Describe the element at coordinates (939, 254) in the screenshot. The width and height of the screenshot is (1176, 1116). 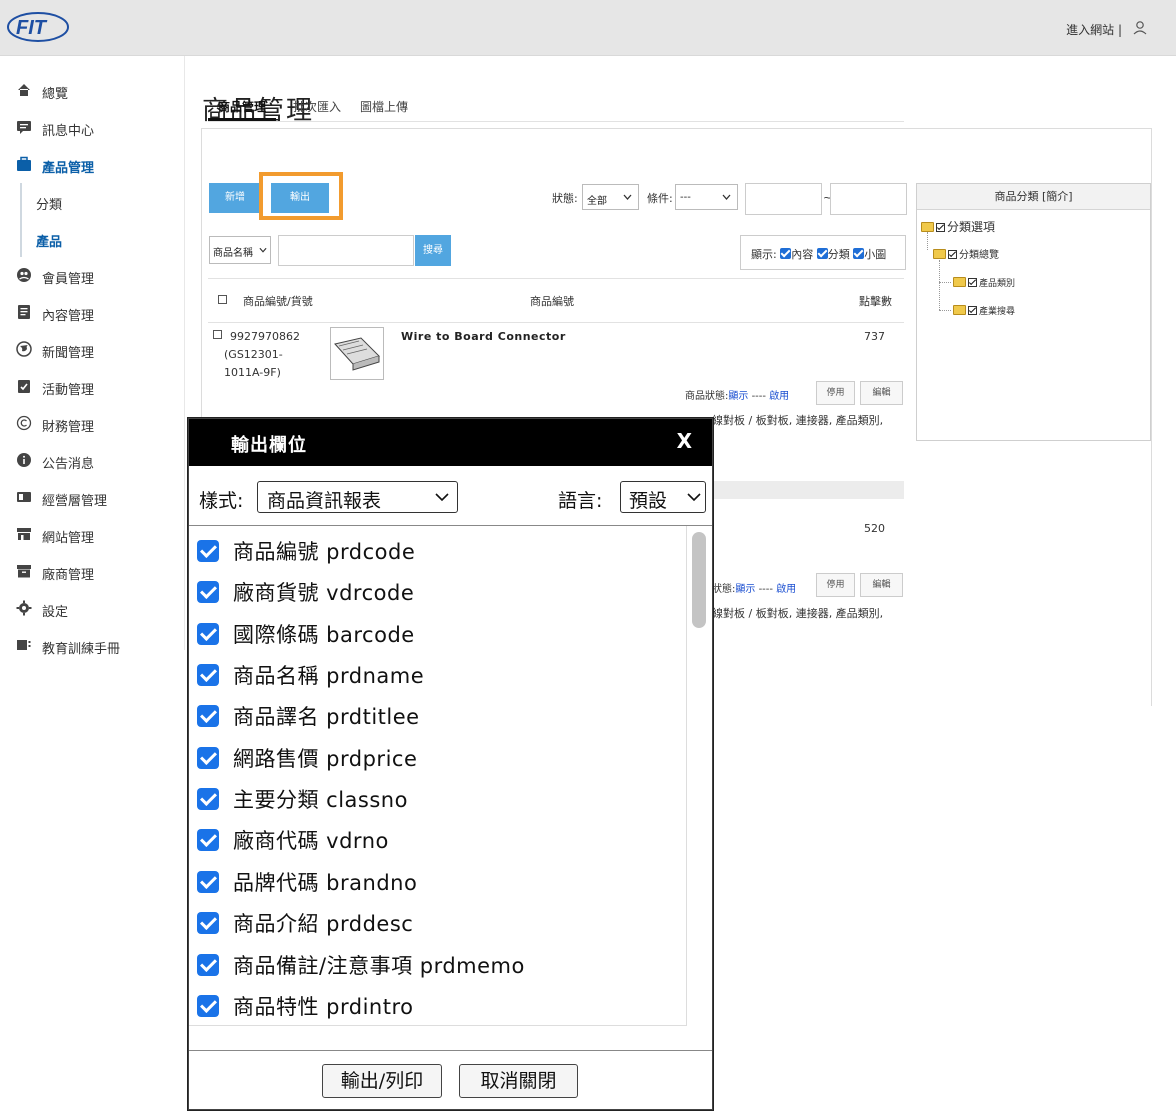
I see `folder-open-icon` at that location.